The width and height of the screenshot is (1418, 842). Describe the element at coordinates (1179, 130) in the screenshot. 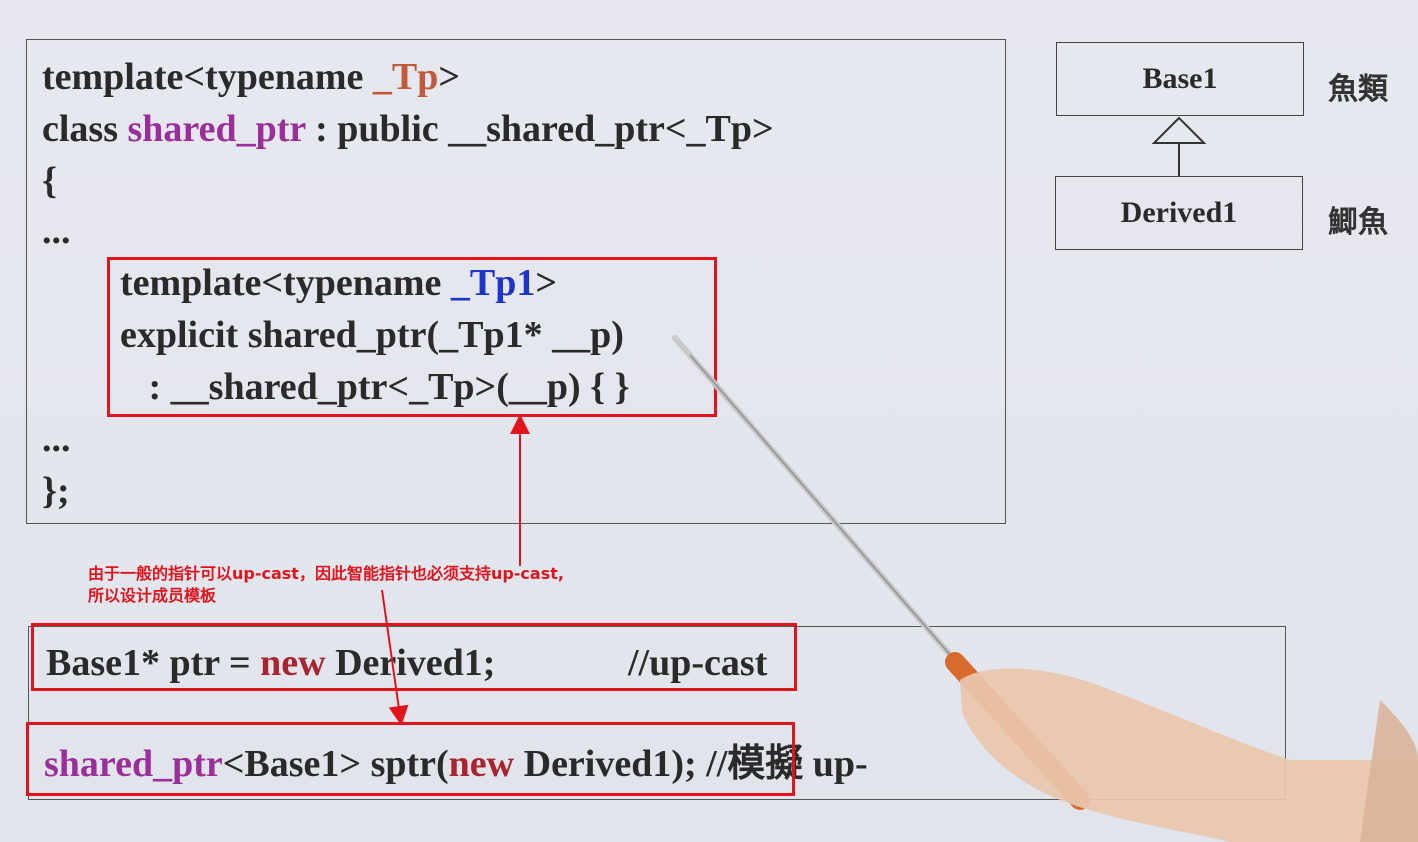

I see `inheritance-arrow-icon` at that location.